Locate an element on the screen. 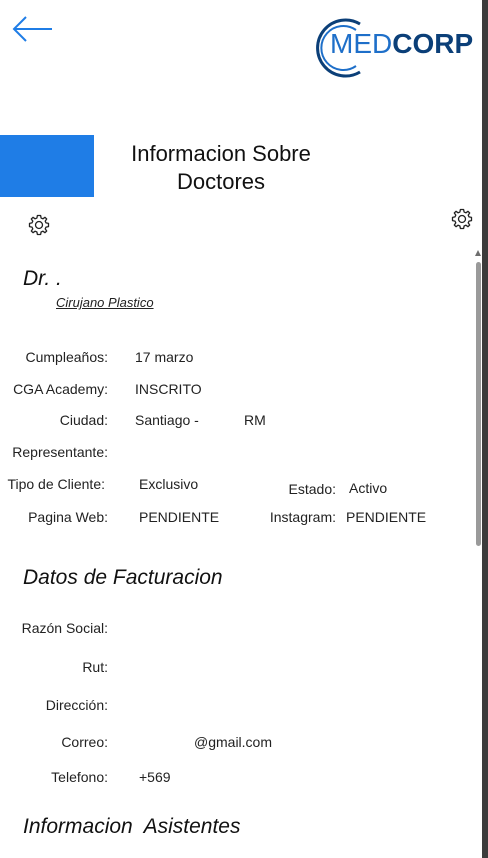 The image size is (488, 858). status-label: Estado: is located at coordinates (312, 489).